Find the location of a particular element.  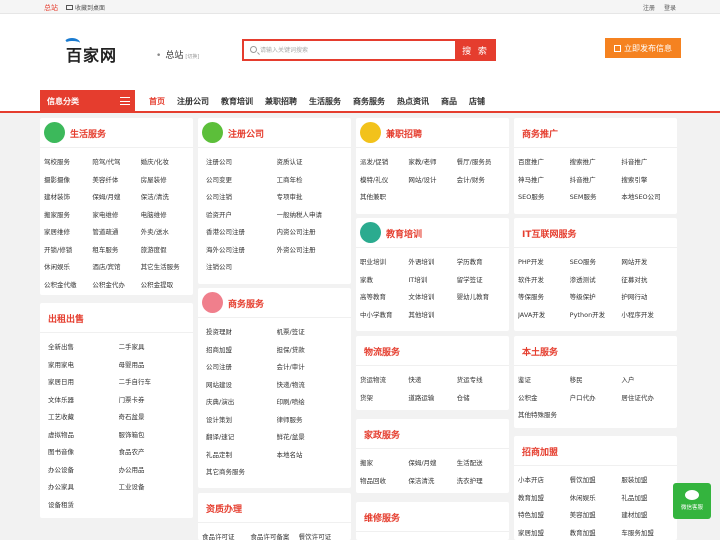

nav-item-business: 商务服务 is located at coordinates (369, 101).